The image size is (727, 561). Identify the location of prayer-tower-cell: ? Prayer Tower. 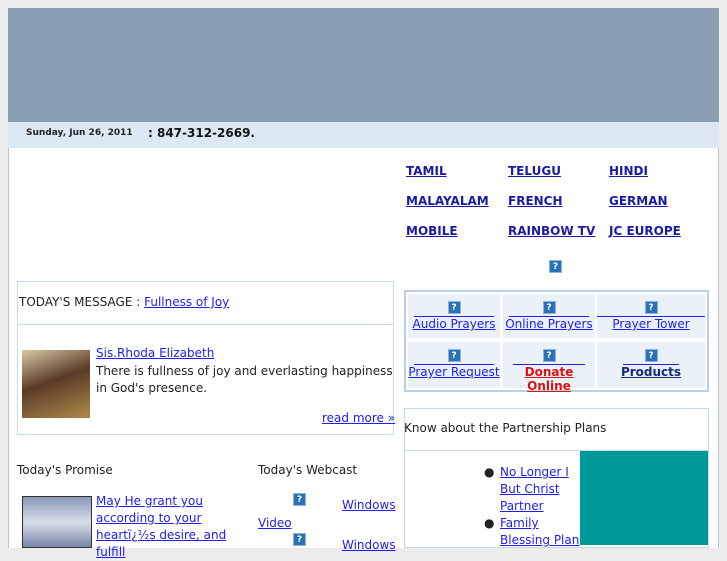
(651, 316).